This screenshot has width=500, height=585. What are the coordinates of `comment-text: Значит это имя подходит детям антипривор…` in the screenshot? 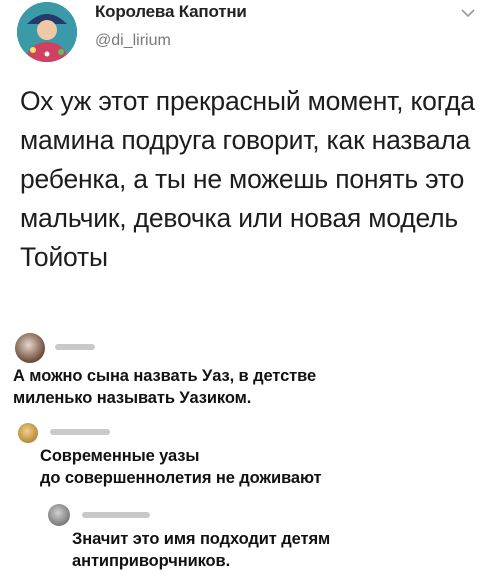 It's located at (282, 550).